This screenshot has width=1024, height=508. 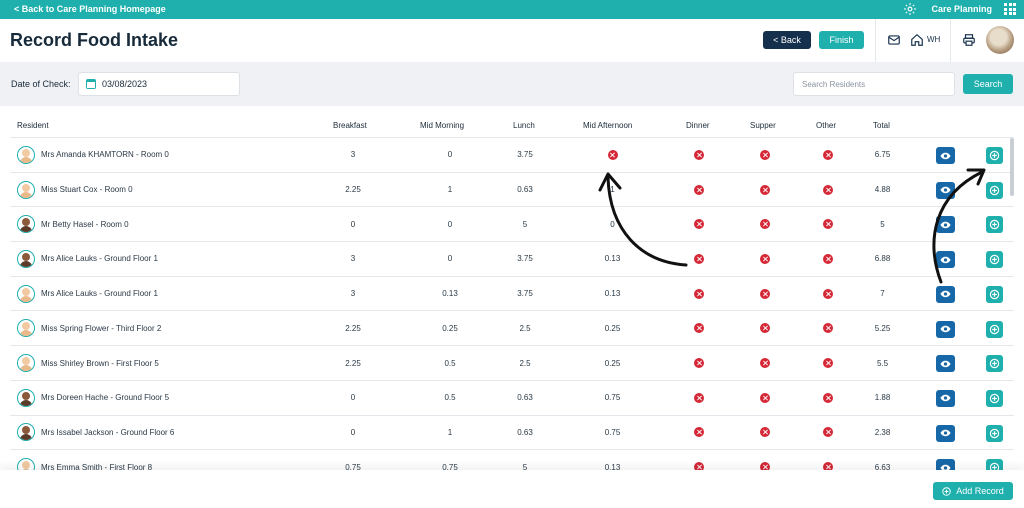 I want to click on plus-circle-icon, so click(x=994, y=433).